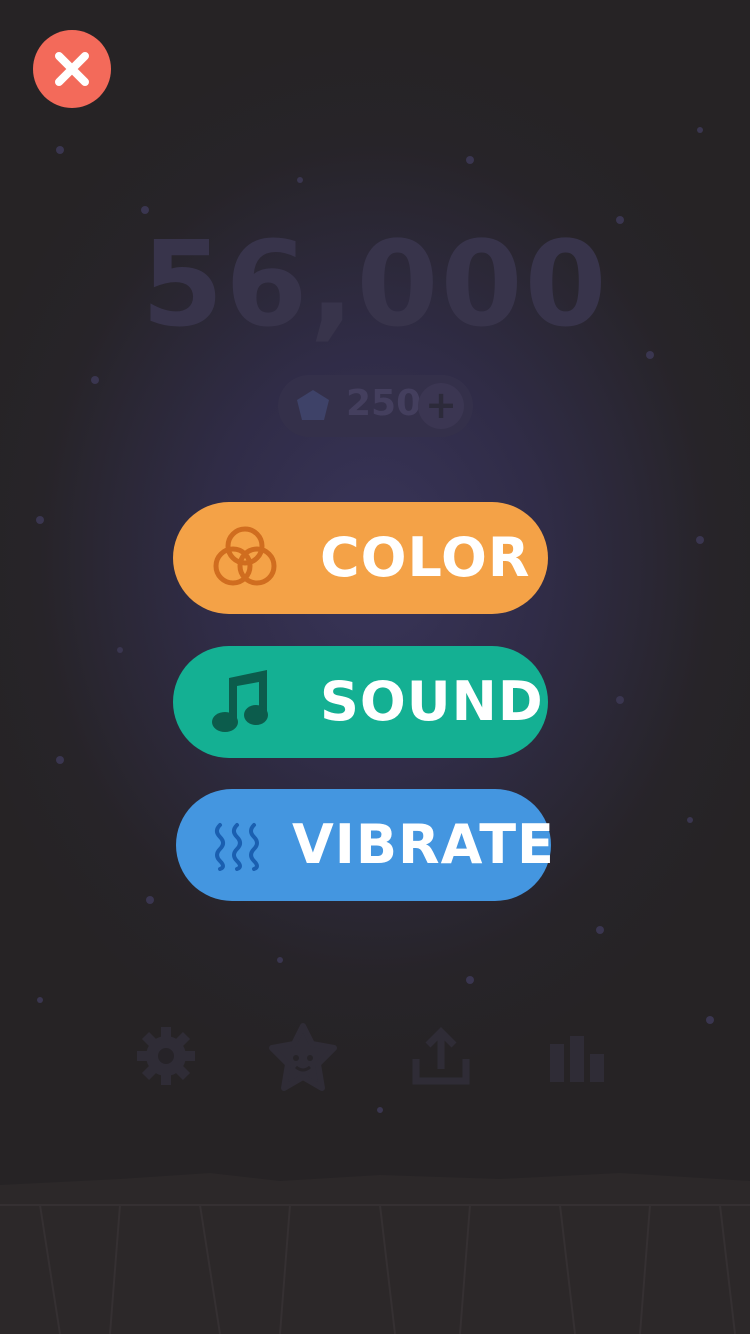 The height and width of the screenshot is (1334, 750). I want to click on vibrate-waves-icon, so click(237, 847).